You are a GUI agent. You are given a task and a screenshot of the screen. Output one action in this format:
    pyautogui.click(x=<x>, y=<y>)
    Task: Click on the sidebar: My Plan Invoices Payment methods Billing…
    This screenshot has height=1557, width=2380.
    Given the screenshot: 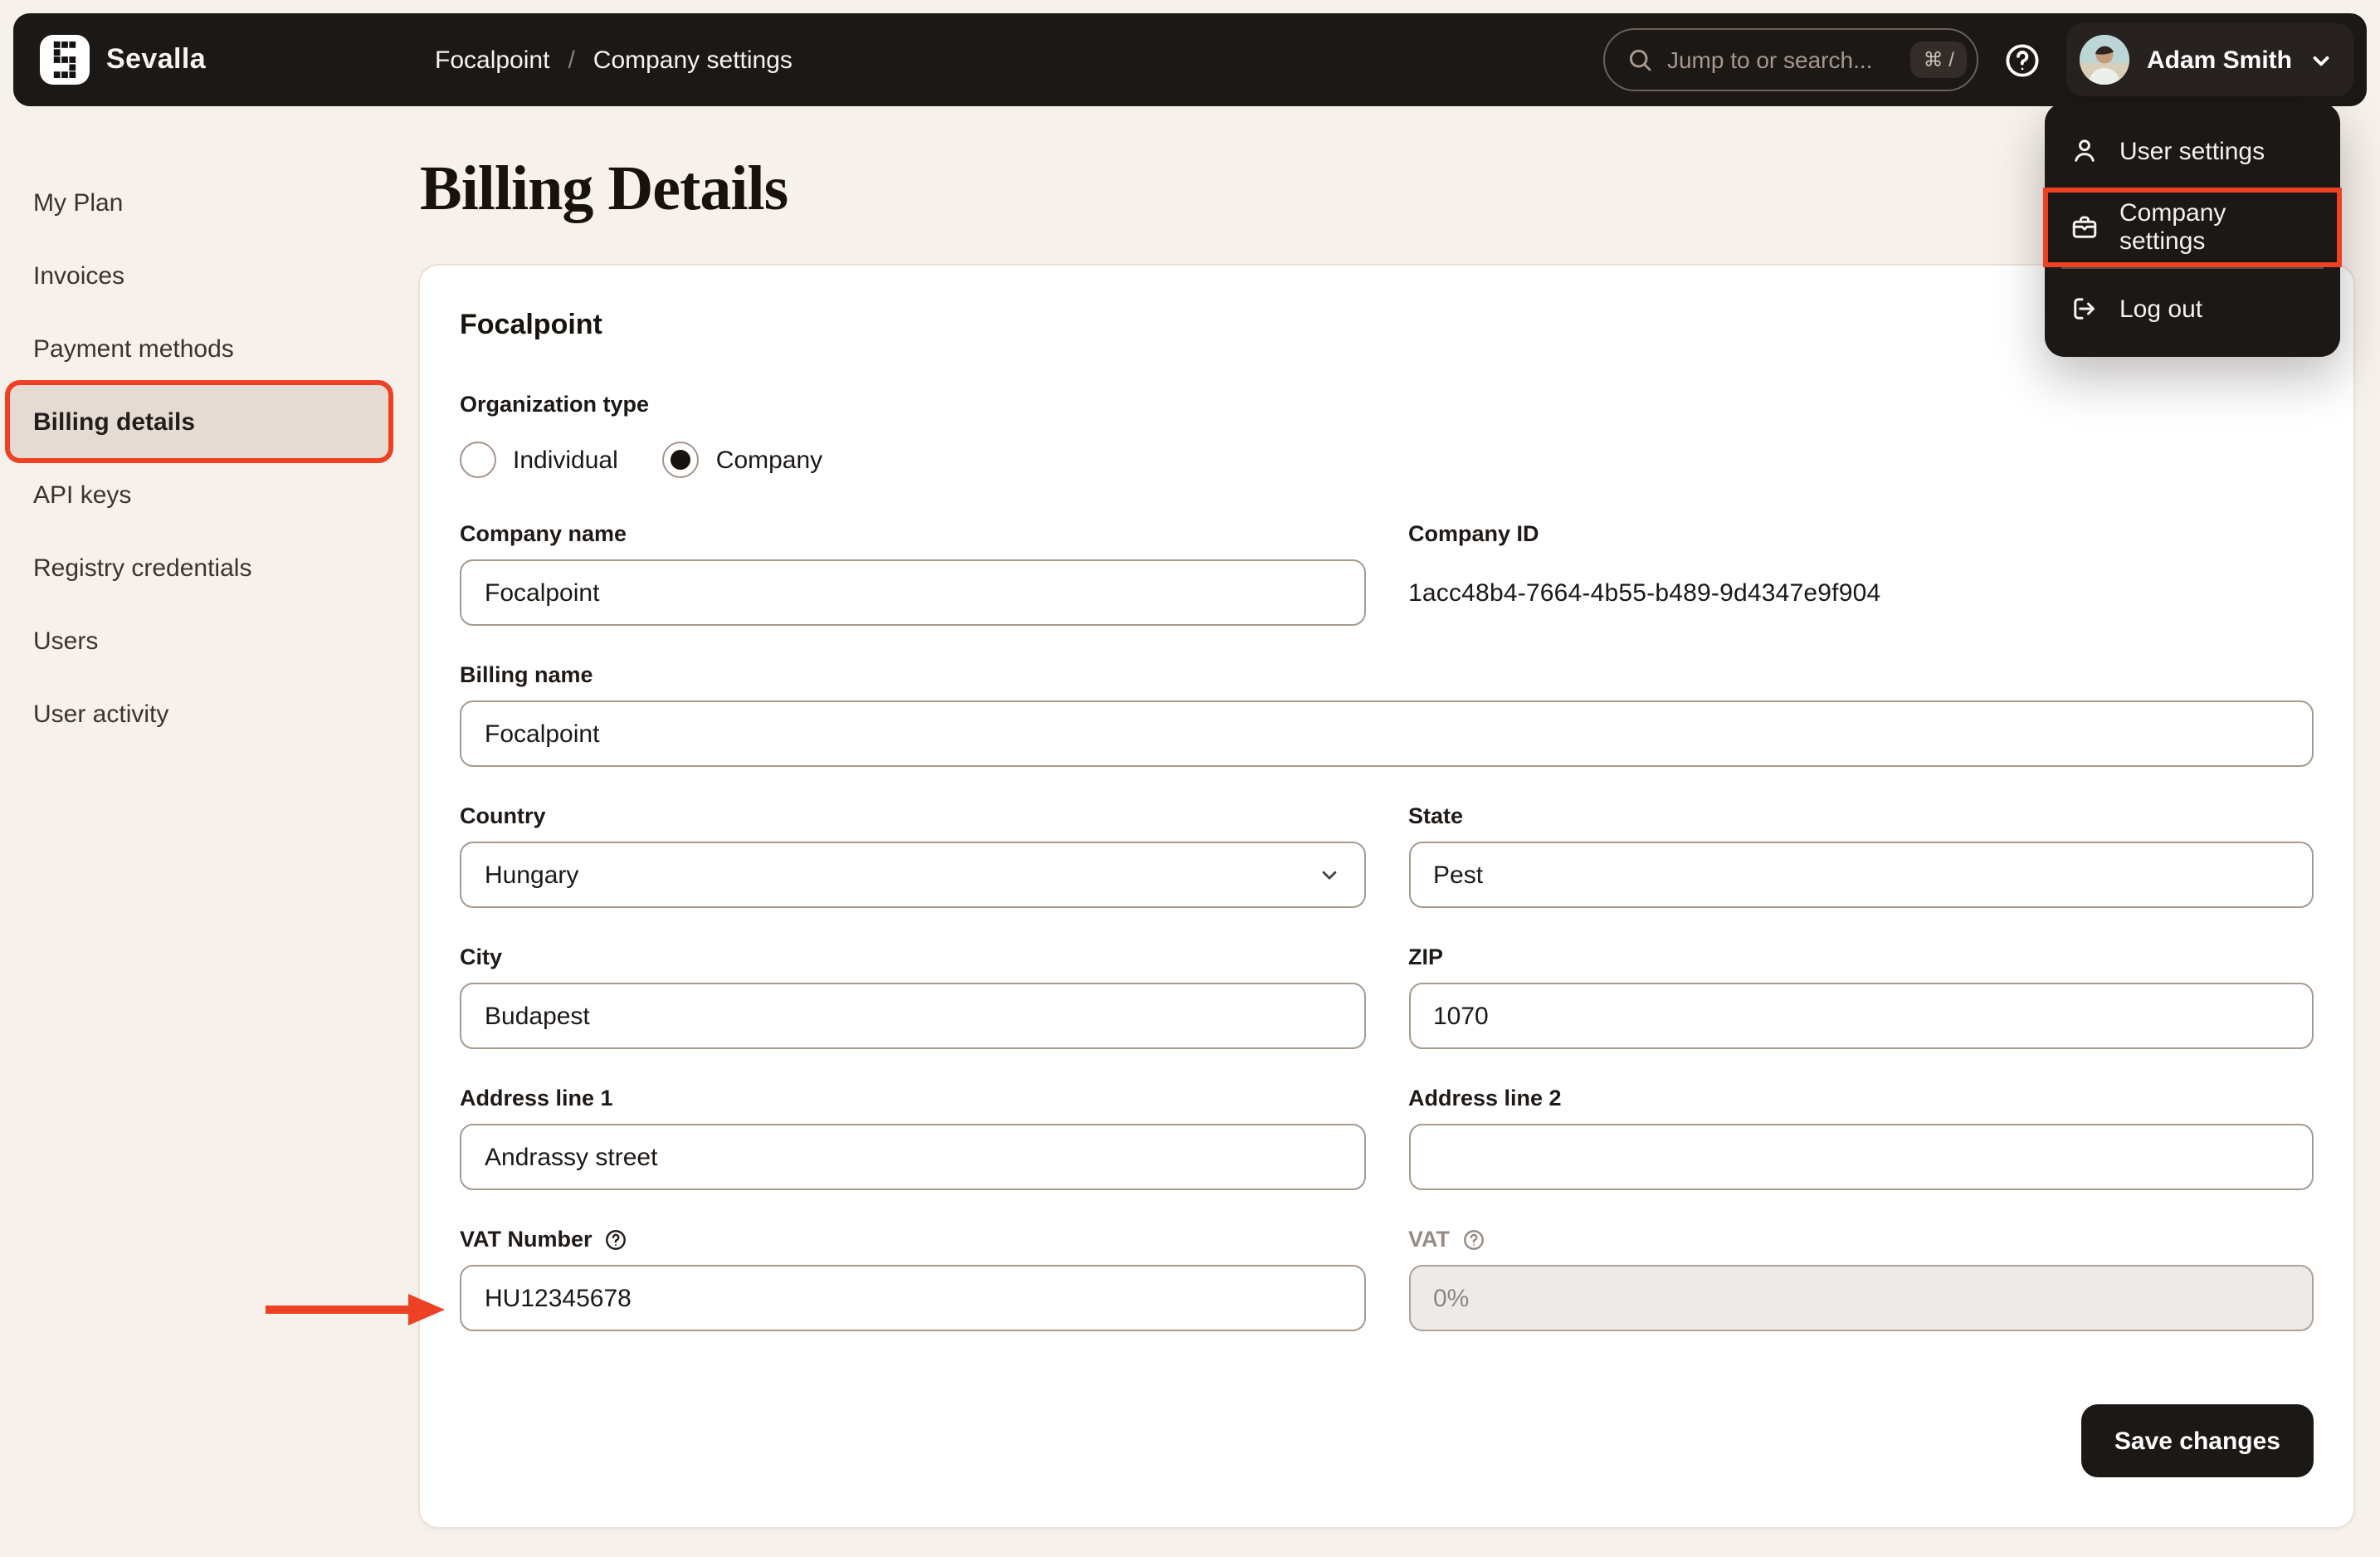 What is the action you would take?
    pyautogui.click(x=209, y=458)
    